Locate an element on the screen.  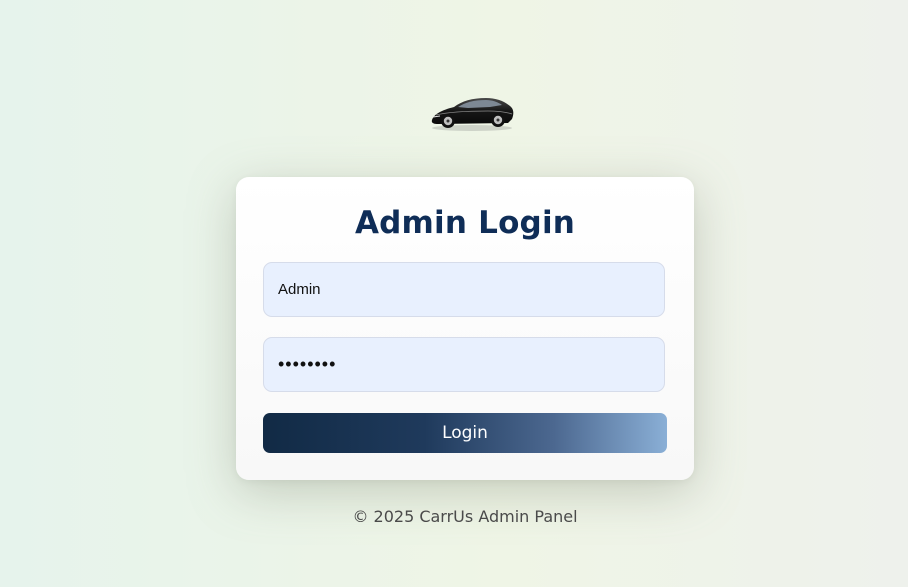
footer-copyright: © 2025 CarrUs Admin Panel is located at coordinates (465, 516).